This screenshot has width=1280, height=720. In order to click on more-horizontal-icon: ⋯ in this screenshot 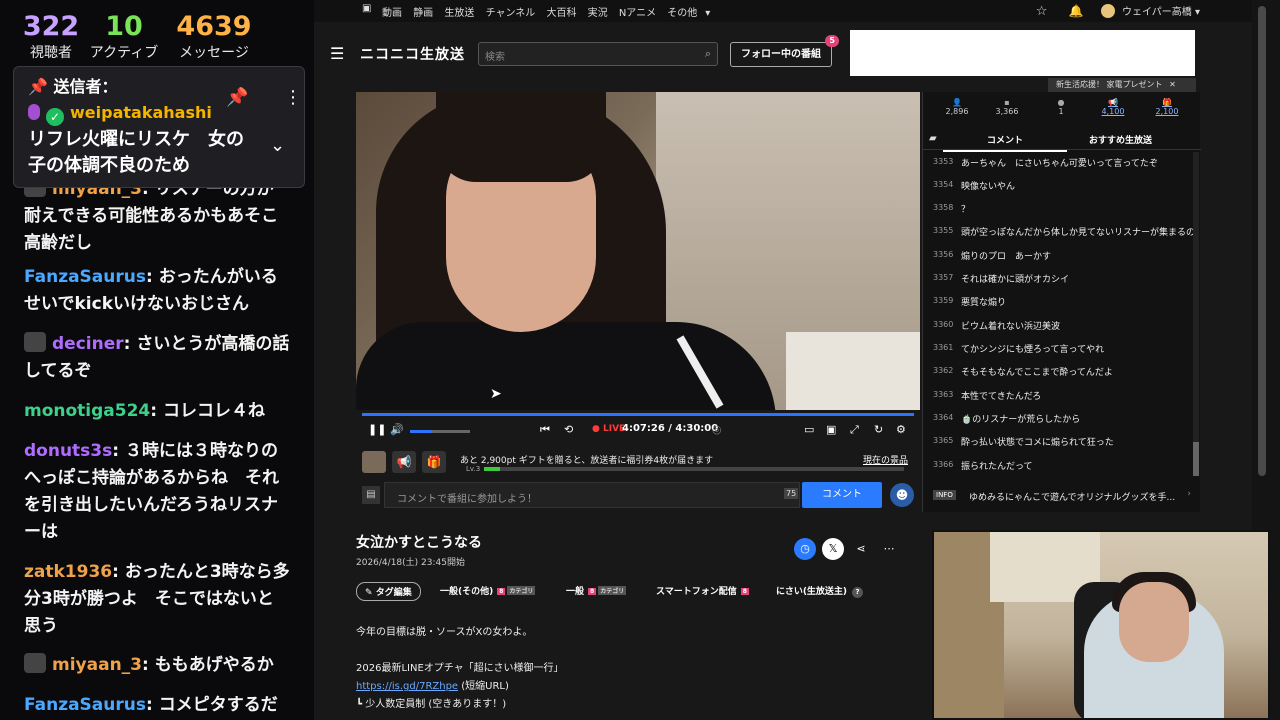, I will do `click(889, 549)`.